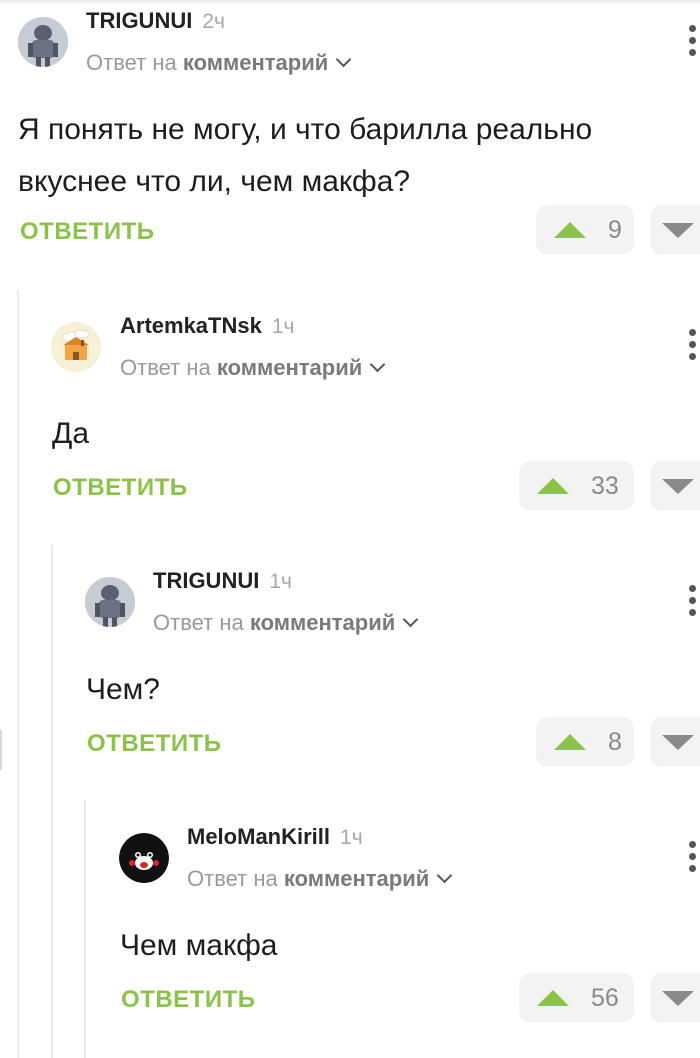  What do you see at coordinates (615, 229) in the screenshot?
I see `vote-count: 9` at bounding box center [615, 229].